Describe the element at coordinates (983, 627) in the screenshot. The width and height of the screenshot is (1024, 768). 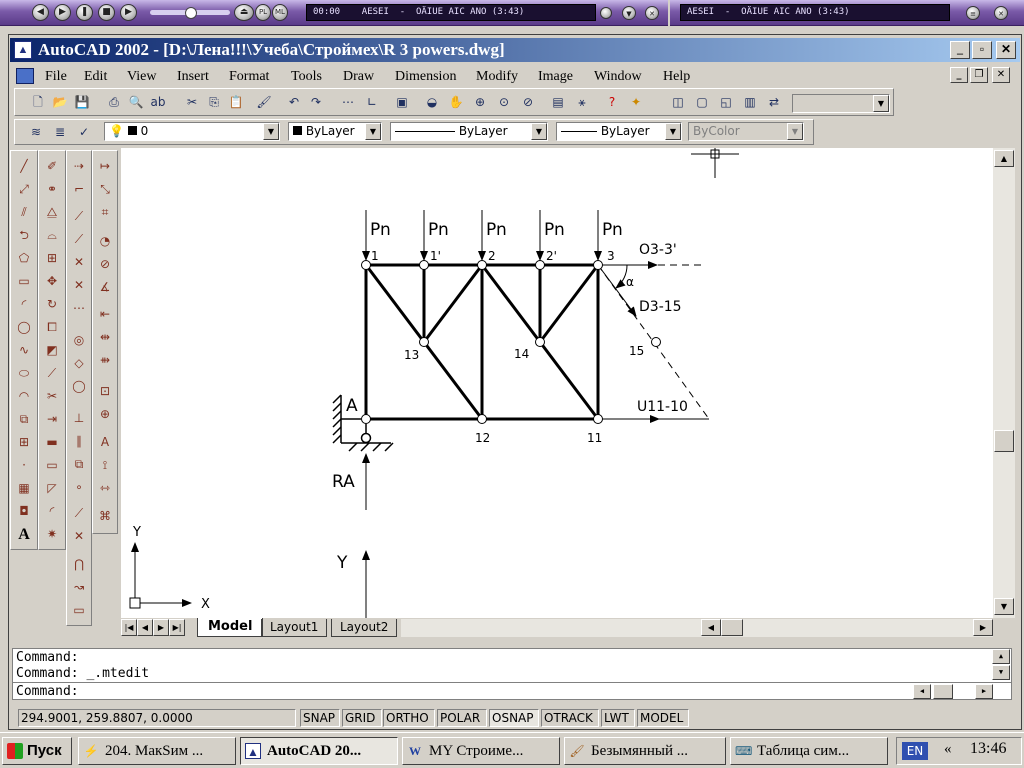
I see `hscroll-right-button: ▶` at that location.